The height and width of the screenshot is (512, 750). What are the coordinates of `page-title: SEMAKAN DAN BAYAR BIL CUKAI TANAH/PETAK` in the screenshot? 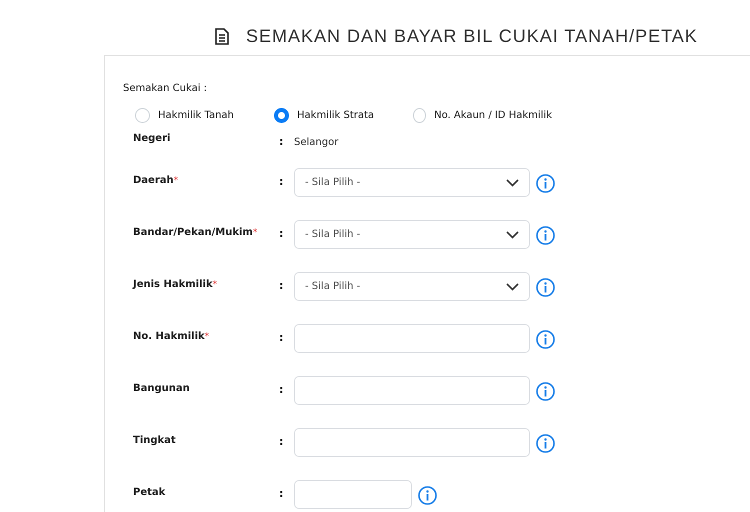 It's located at (472, 36).